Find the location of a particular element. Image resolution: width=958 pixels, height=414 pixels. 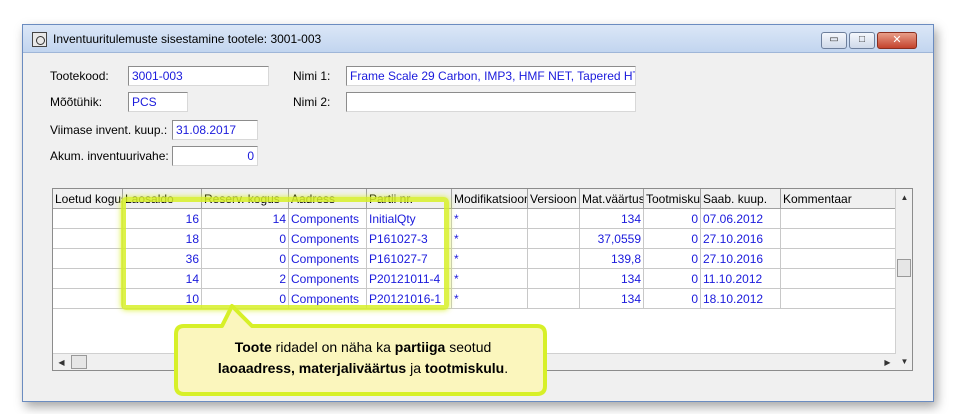

callout-bold-tootmiskulu: tootmiskulu is located at coordinates (464, 368).